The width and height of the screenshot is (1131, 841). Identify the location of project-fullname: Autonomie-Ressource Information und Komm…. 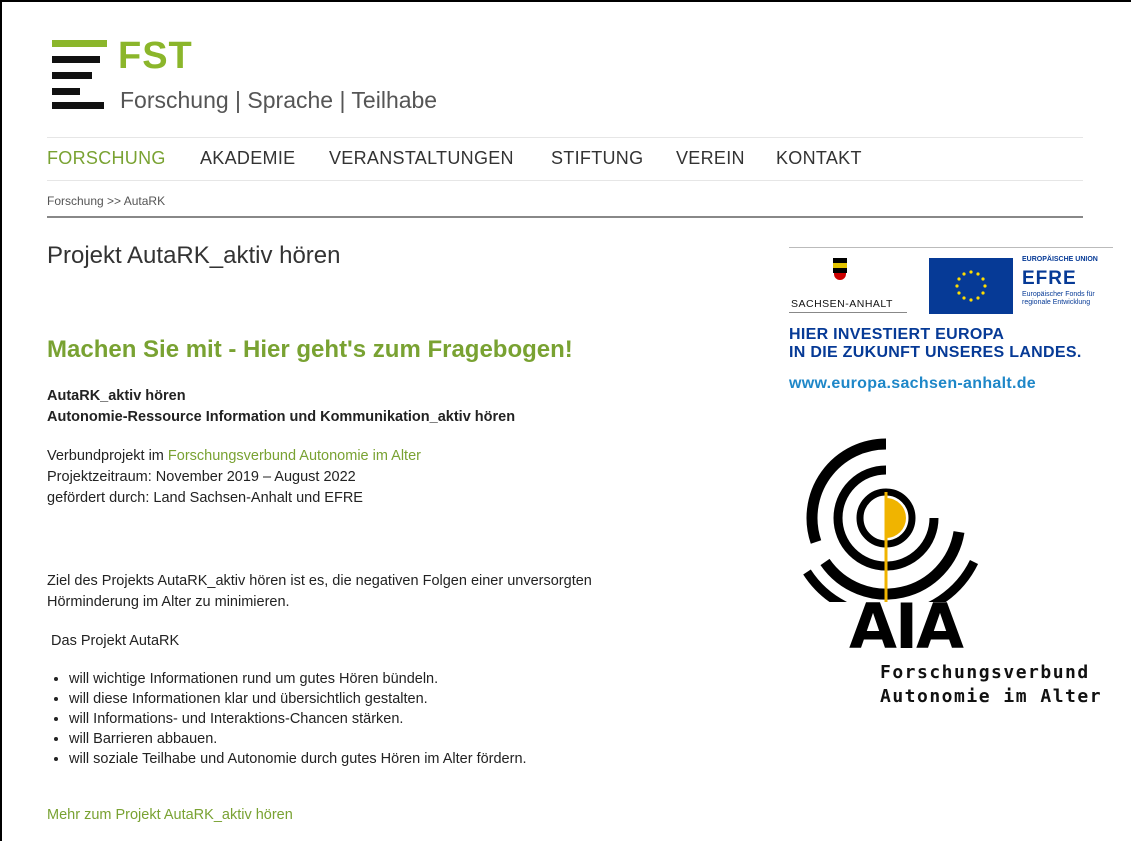
(281, 417).